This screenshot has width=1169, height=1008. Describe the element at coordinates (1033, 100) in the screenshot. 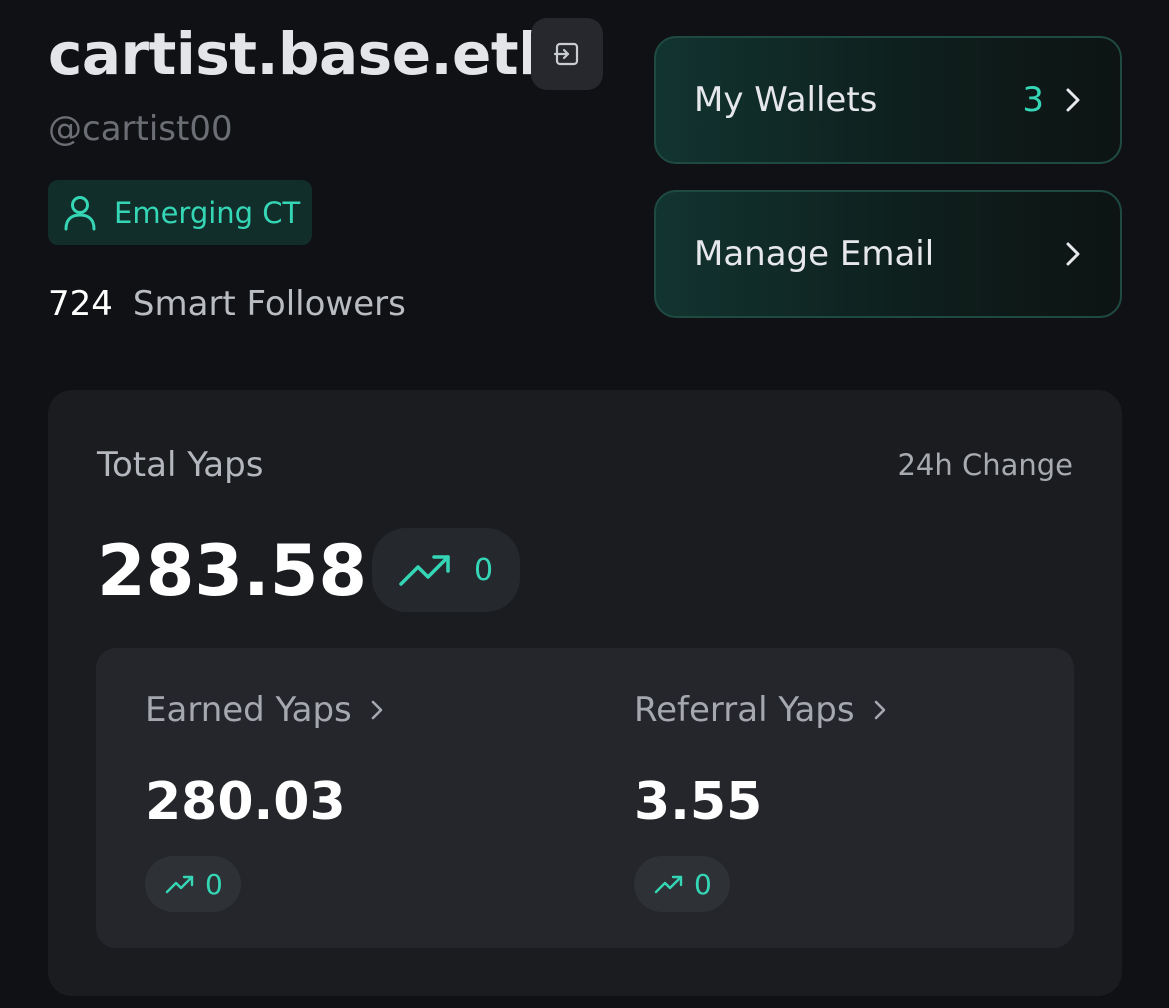

I see `wallets-count: 3` at that location.